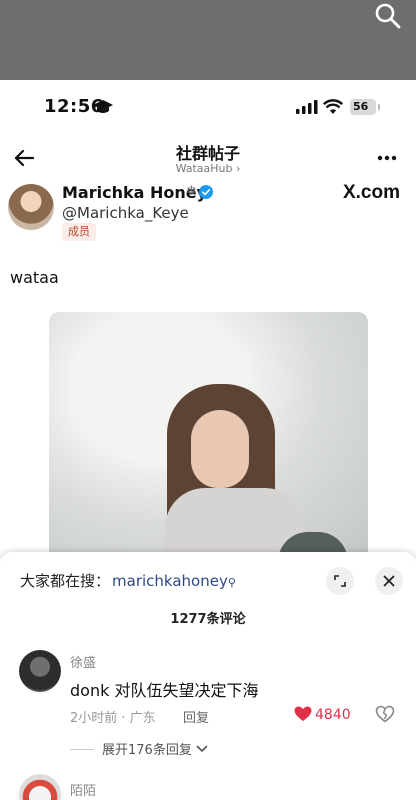  I want to click on verified-badge-icon, so click(206, 192).